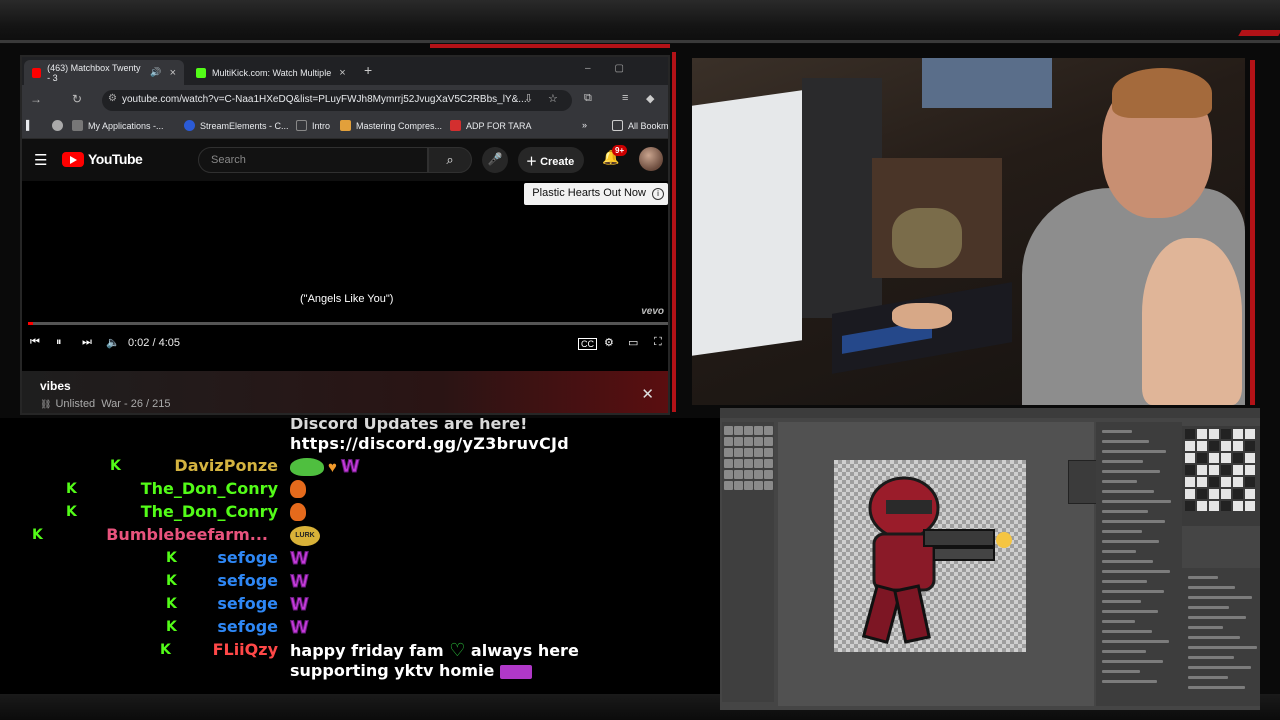  Describe the element at coordinates (609, 342) in the screenshot. I see `settings-gear-icon: ⚙` at that location.